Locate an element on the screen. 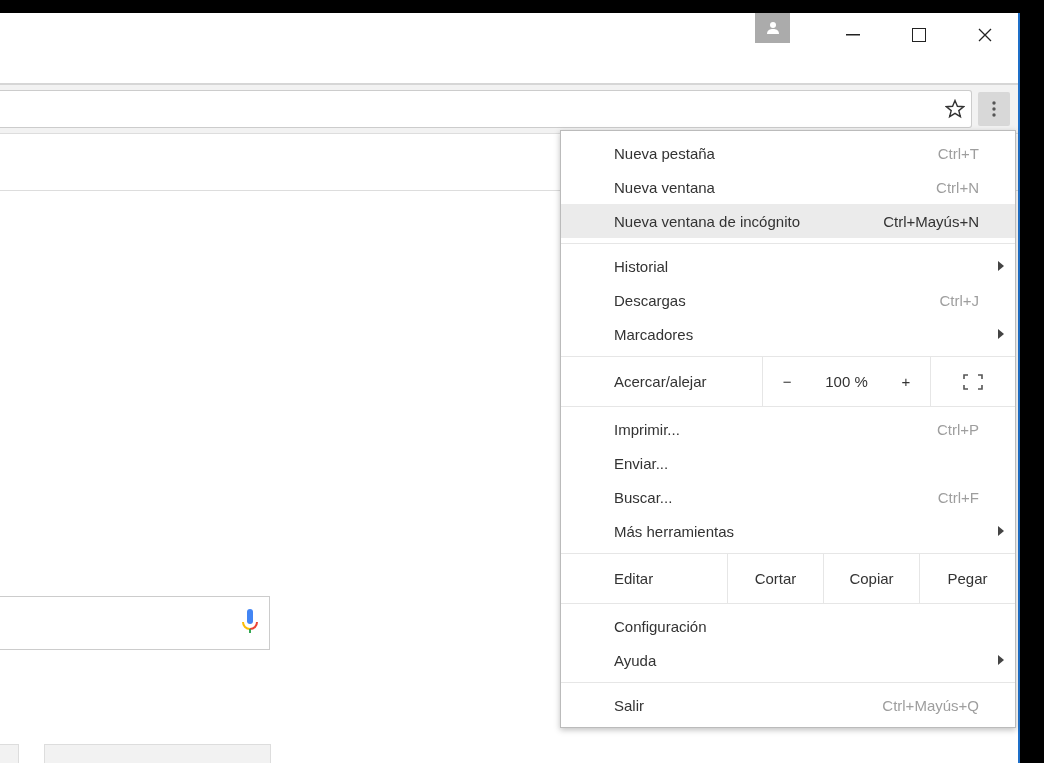 The height and width of the screenshot is (763, 1044). menu-item: Nueva ventana de incógnito Ctrl+Mayús+N is located at coordinates (788, 221).